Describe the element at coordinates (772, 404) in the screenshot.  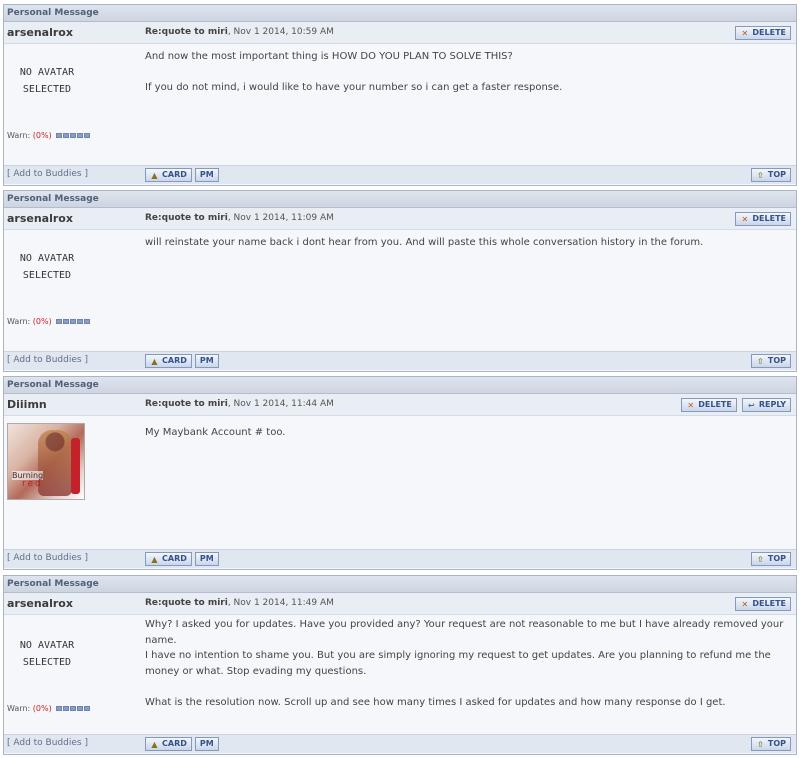
I see `reply-label: REPLY` at that location.